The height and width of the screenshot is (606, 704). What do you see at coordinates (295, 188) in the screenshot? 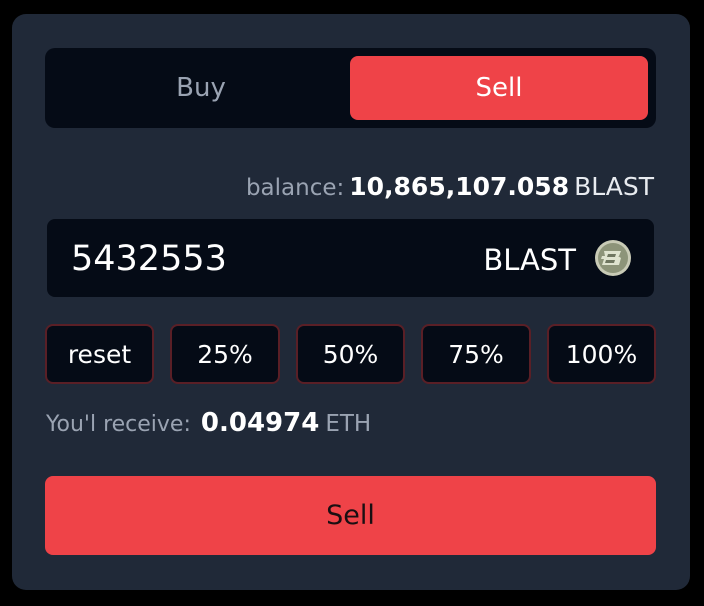
I see `balance-label: balance:` at bounding box center [295, 188].